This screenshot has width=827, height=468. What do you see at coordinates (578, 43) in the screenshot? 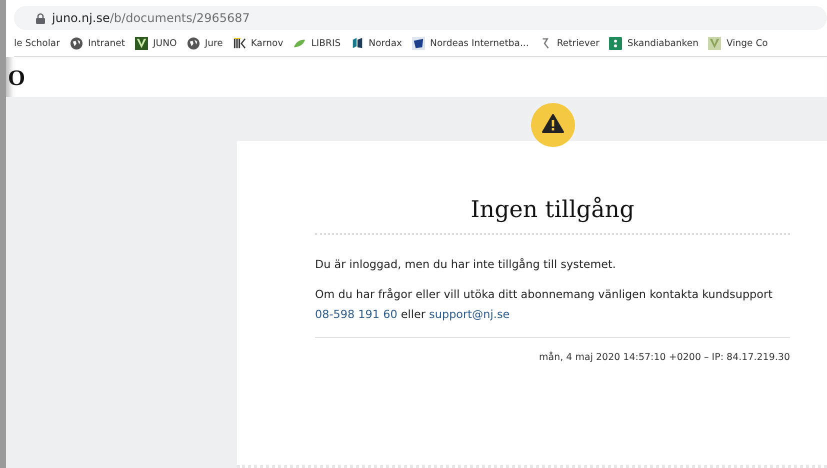
I see `bookmark-link: Retriever` at bounding box center [578, 43].